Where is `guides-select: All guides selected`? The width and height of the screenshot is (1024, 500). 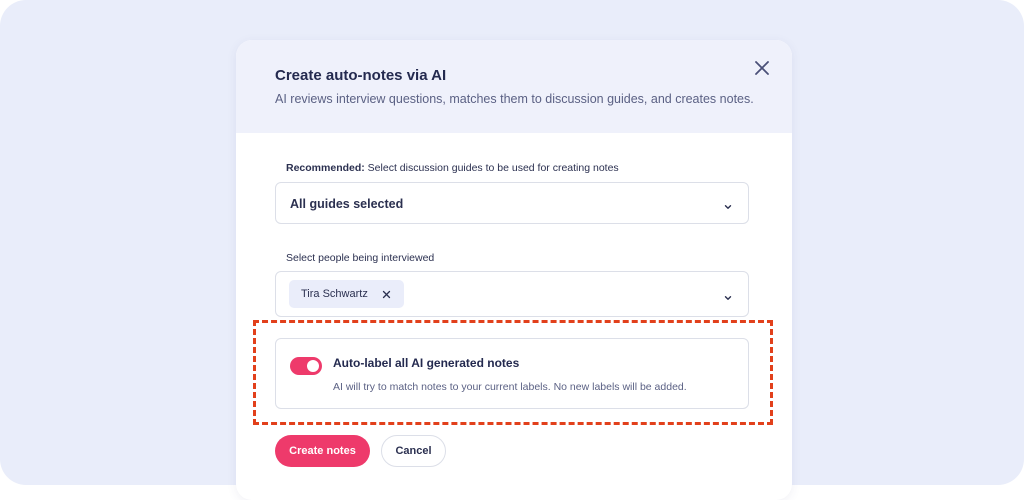
guides-select: All guides selected is located at coordinates (512, 203).